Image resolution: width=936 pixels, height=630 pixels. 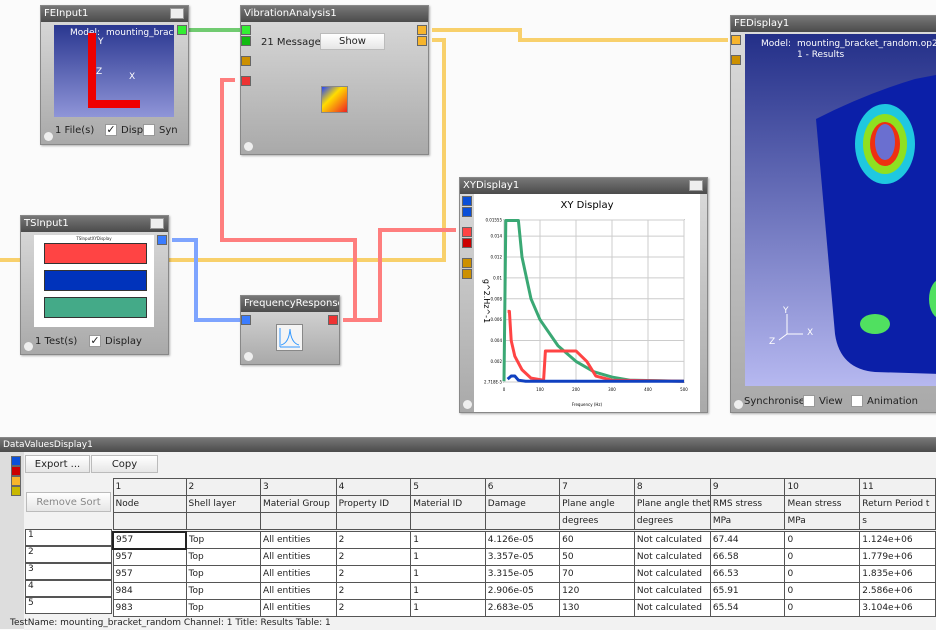 What do you see at coordinates (522, 540) in the screenshot?
I see `table-row-cell: 4.126e-05` at bounding box center [522, 540].